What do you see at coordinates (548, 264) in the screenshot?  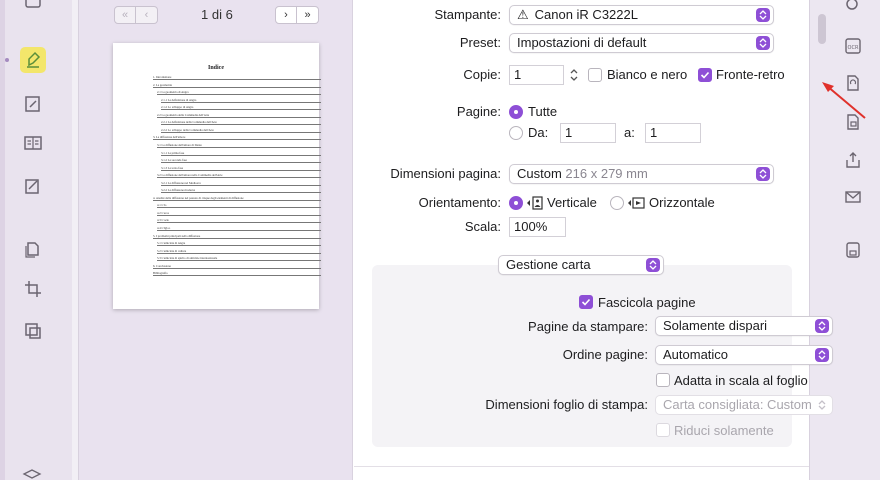 I see `section-value: Gestione carta` at bounding box center [548, 264].